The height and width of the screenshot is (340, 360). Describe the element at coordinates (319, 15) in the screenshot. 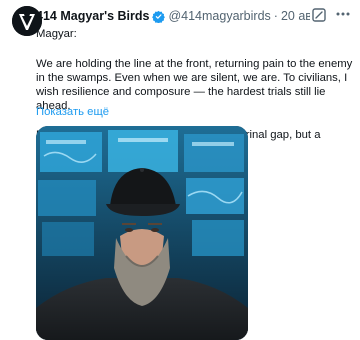

I see `grok-icon` at that location.